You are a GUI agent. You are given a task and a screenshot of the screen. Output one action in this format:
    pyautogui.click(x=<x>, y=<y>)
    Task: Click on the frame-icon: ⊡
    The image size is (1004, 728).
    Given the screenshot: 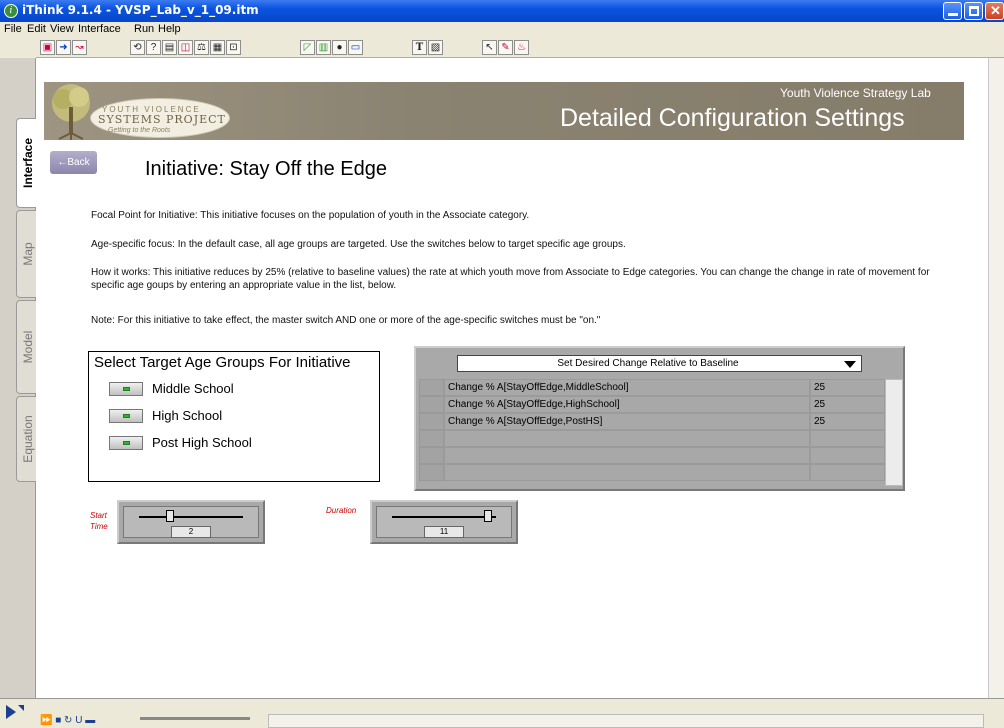 What is the action you would take?
    pyautogui.click(x=233, y=47)
    